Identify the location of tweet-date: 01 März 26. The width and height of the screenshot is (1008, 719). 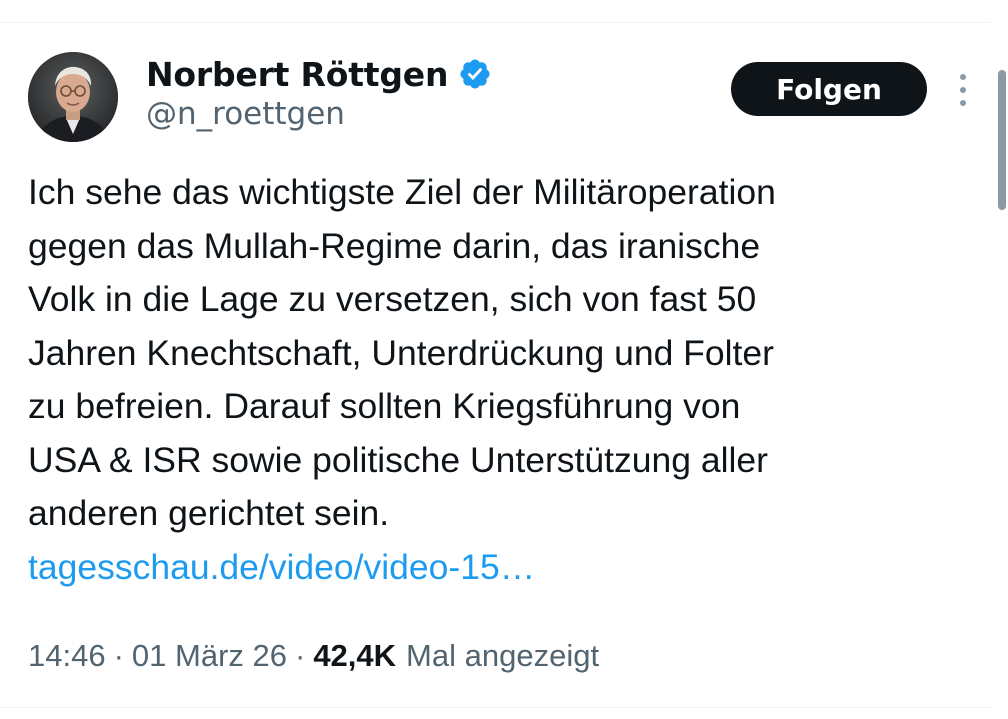
(209, 656).